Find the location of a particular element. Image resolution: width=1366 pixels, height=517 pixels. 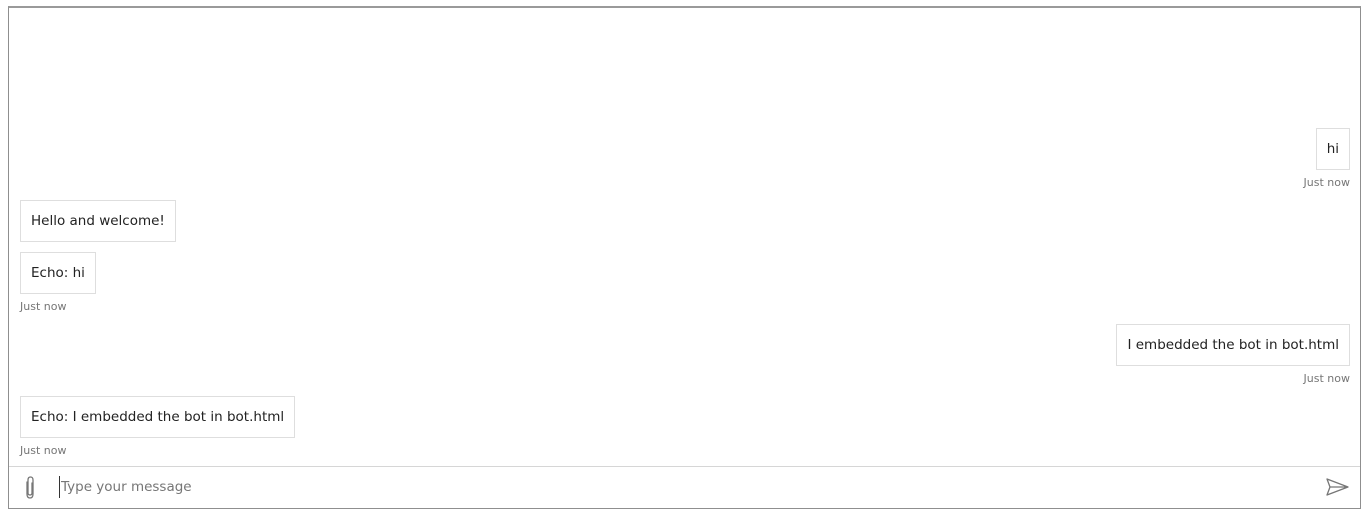

bot-message-bubble: Echo: hi is located at coordinates (58, 273).